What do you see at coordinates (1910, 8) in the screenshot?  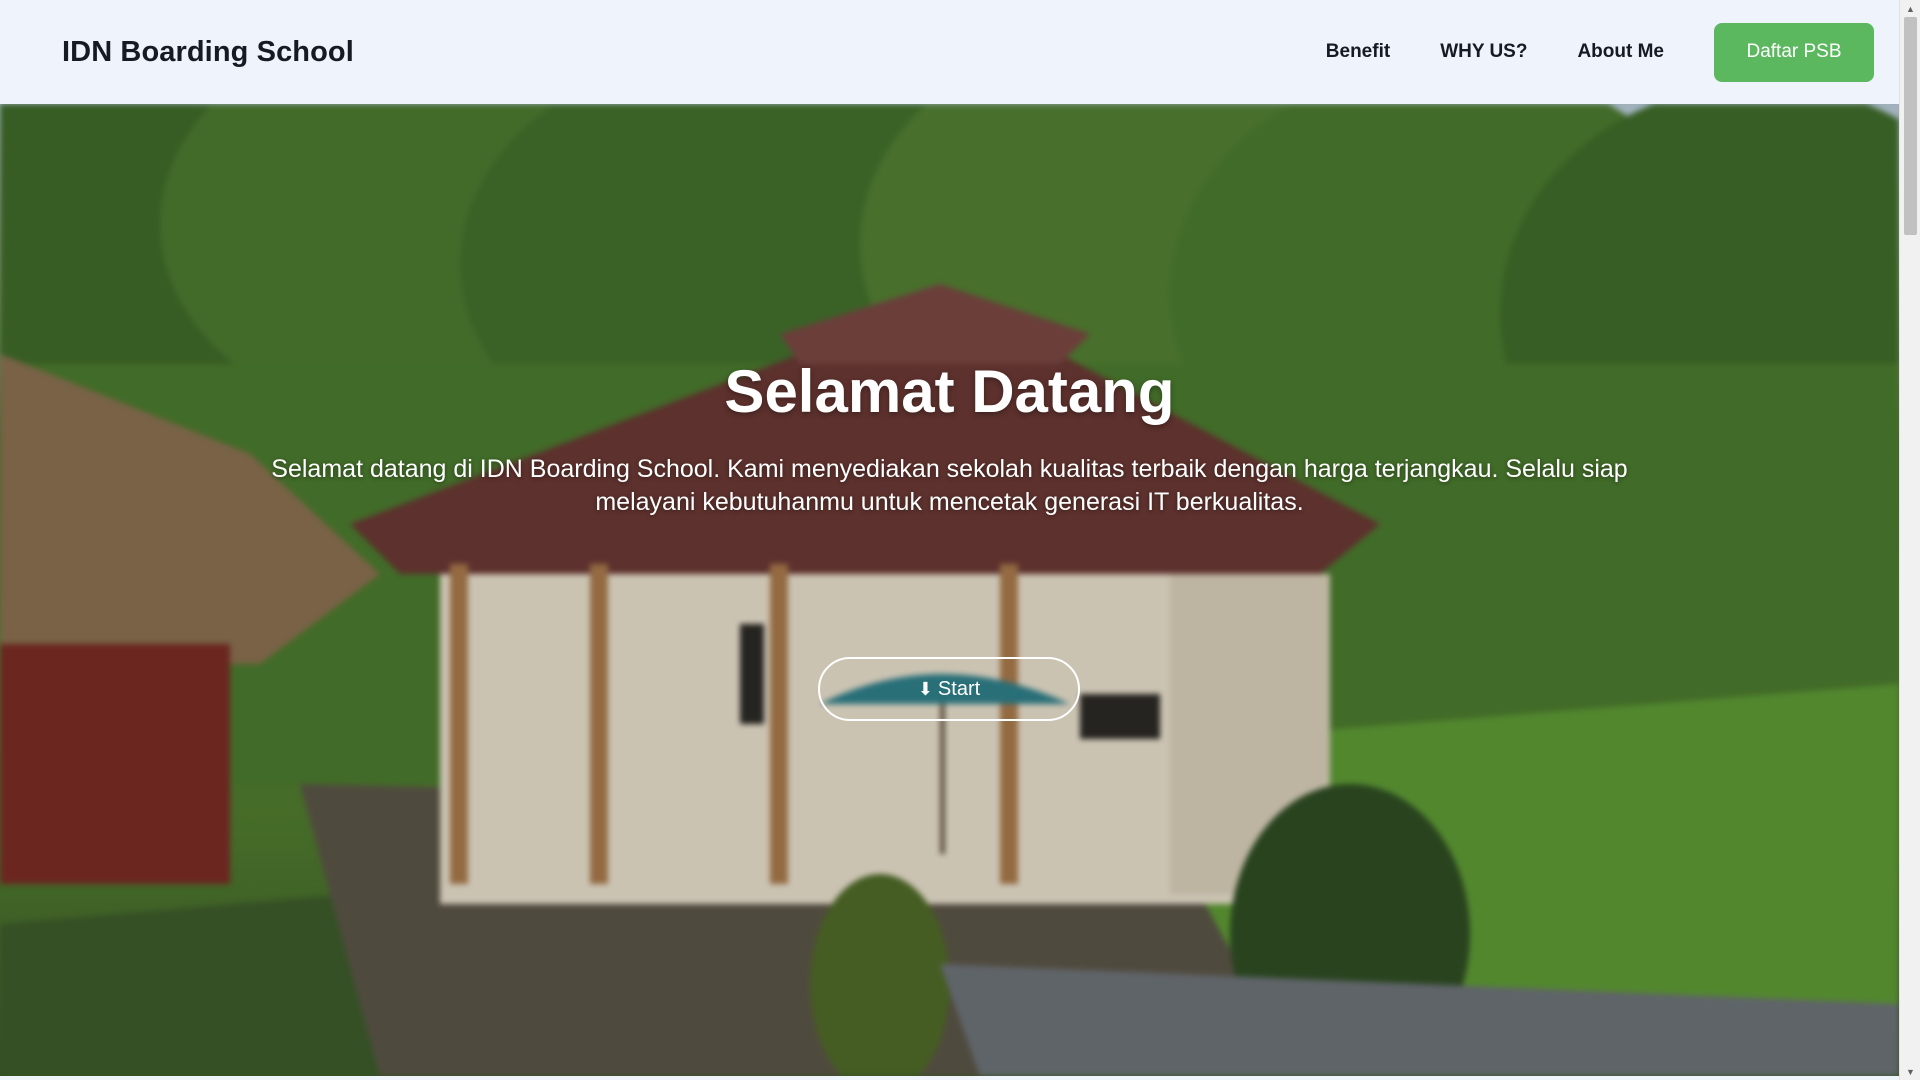 I see `scroll-up-arrow-icon: ▲` at bounding box center [1910, 8].